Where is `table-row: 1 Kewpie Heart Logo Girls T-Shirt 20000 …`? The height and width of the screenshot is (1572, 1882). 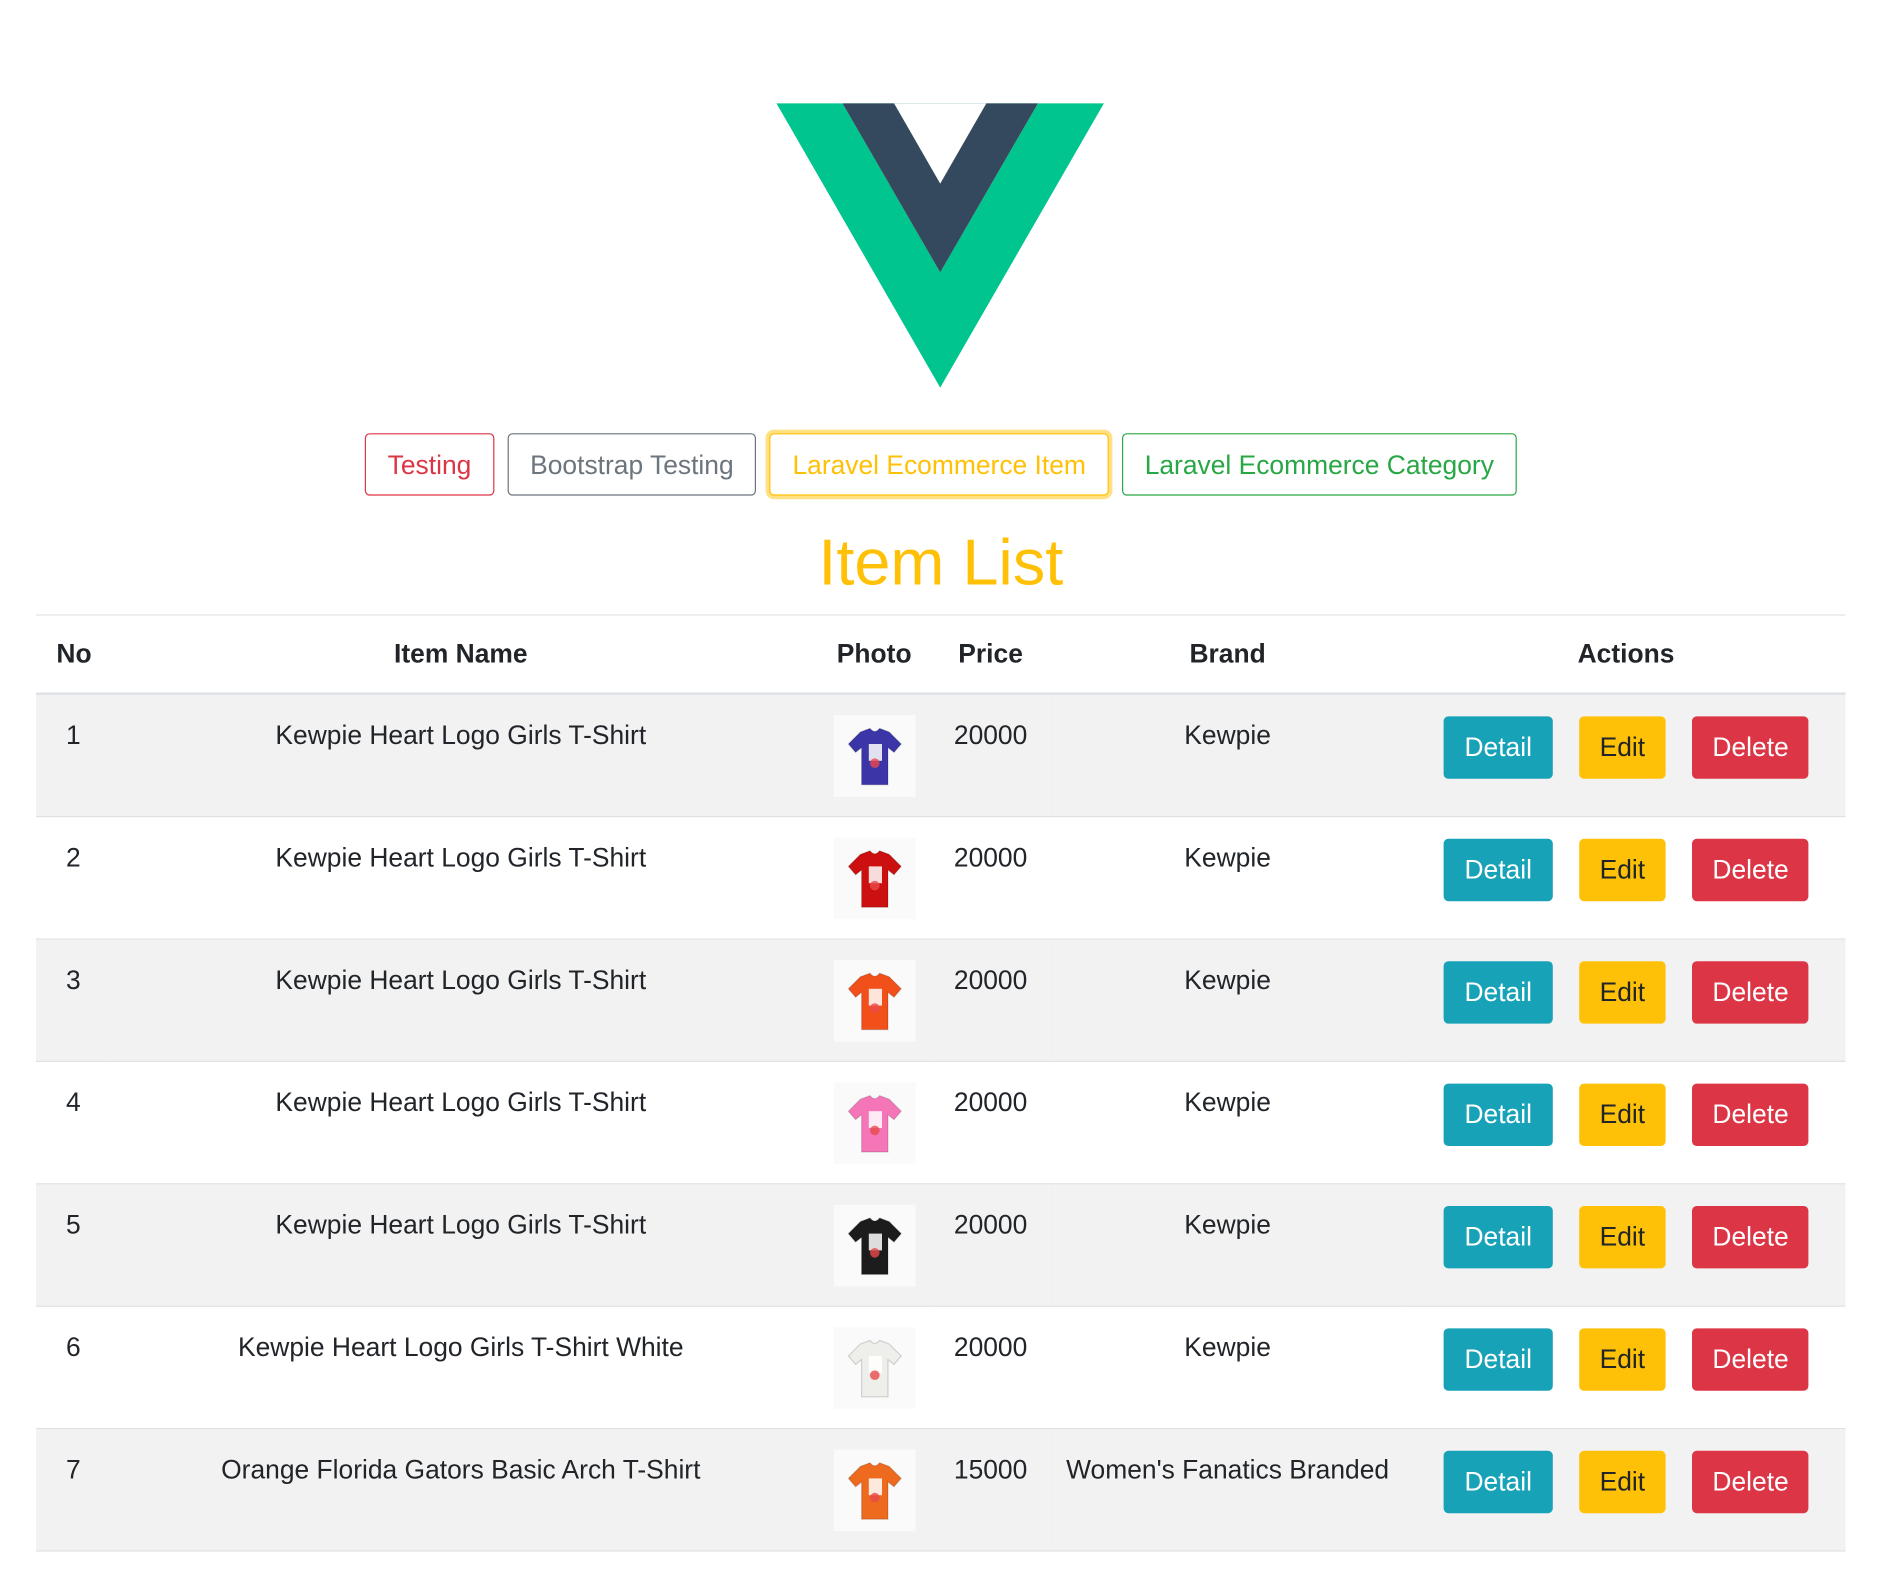
table-row: 1 Kewpie Heart Logo Girls T-Shirt 20000 … is located at coordinates (941, 755).